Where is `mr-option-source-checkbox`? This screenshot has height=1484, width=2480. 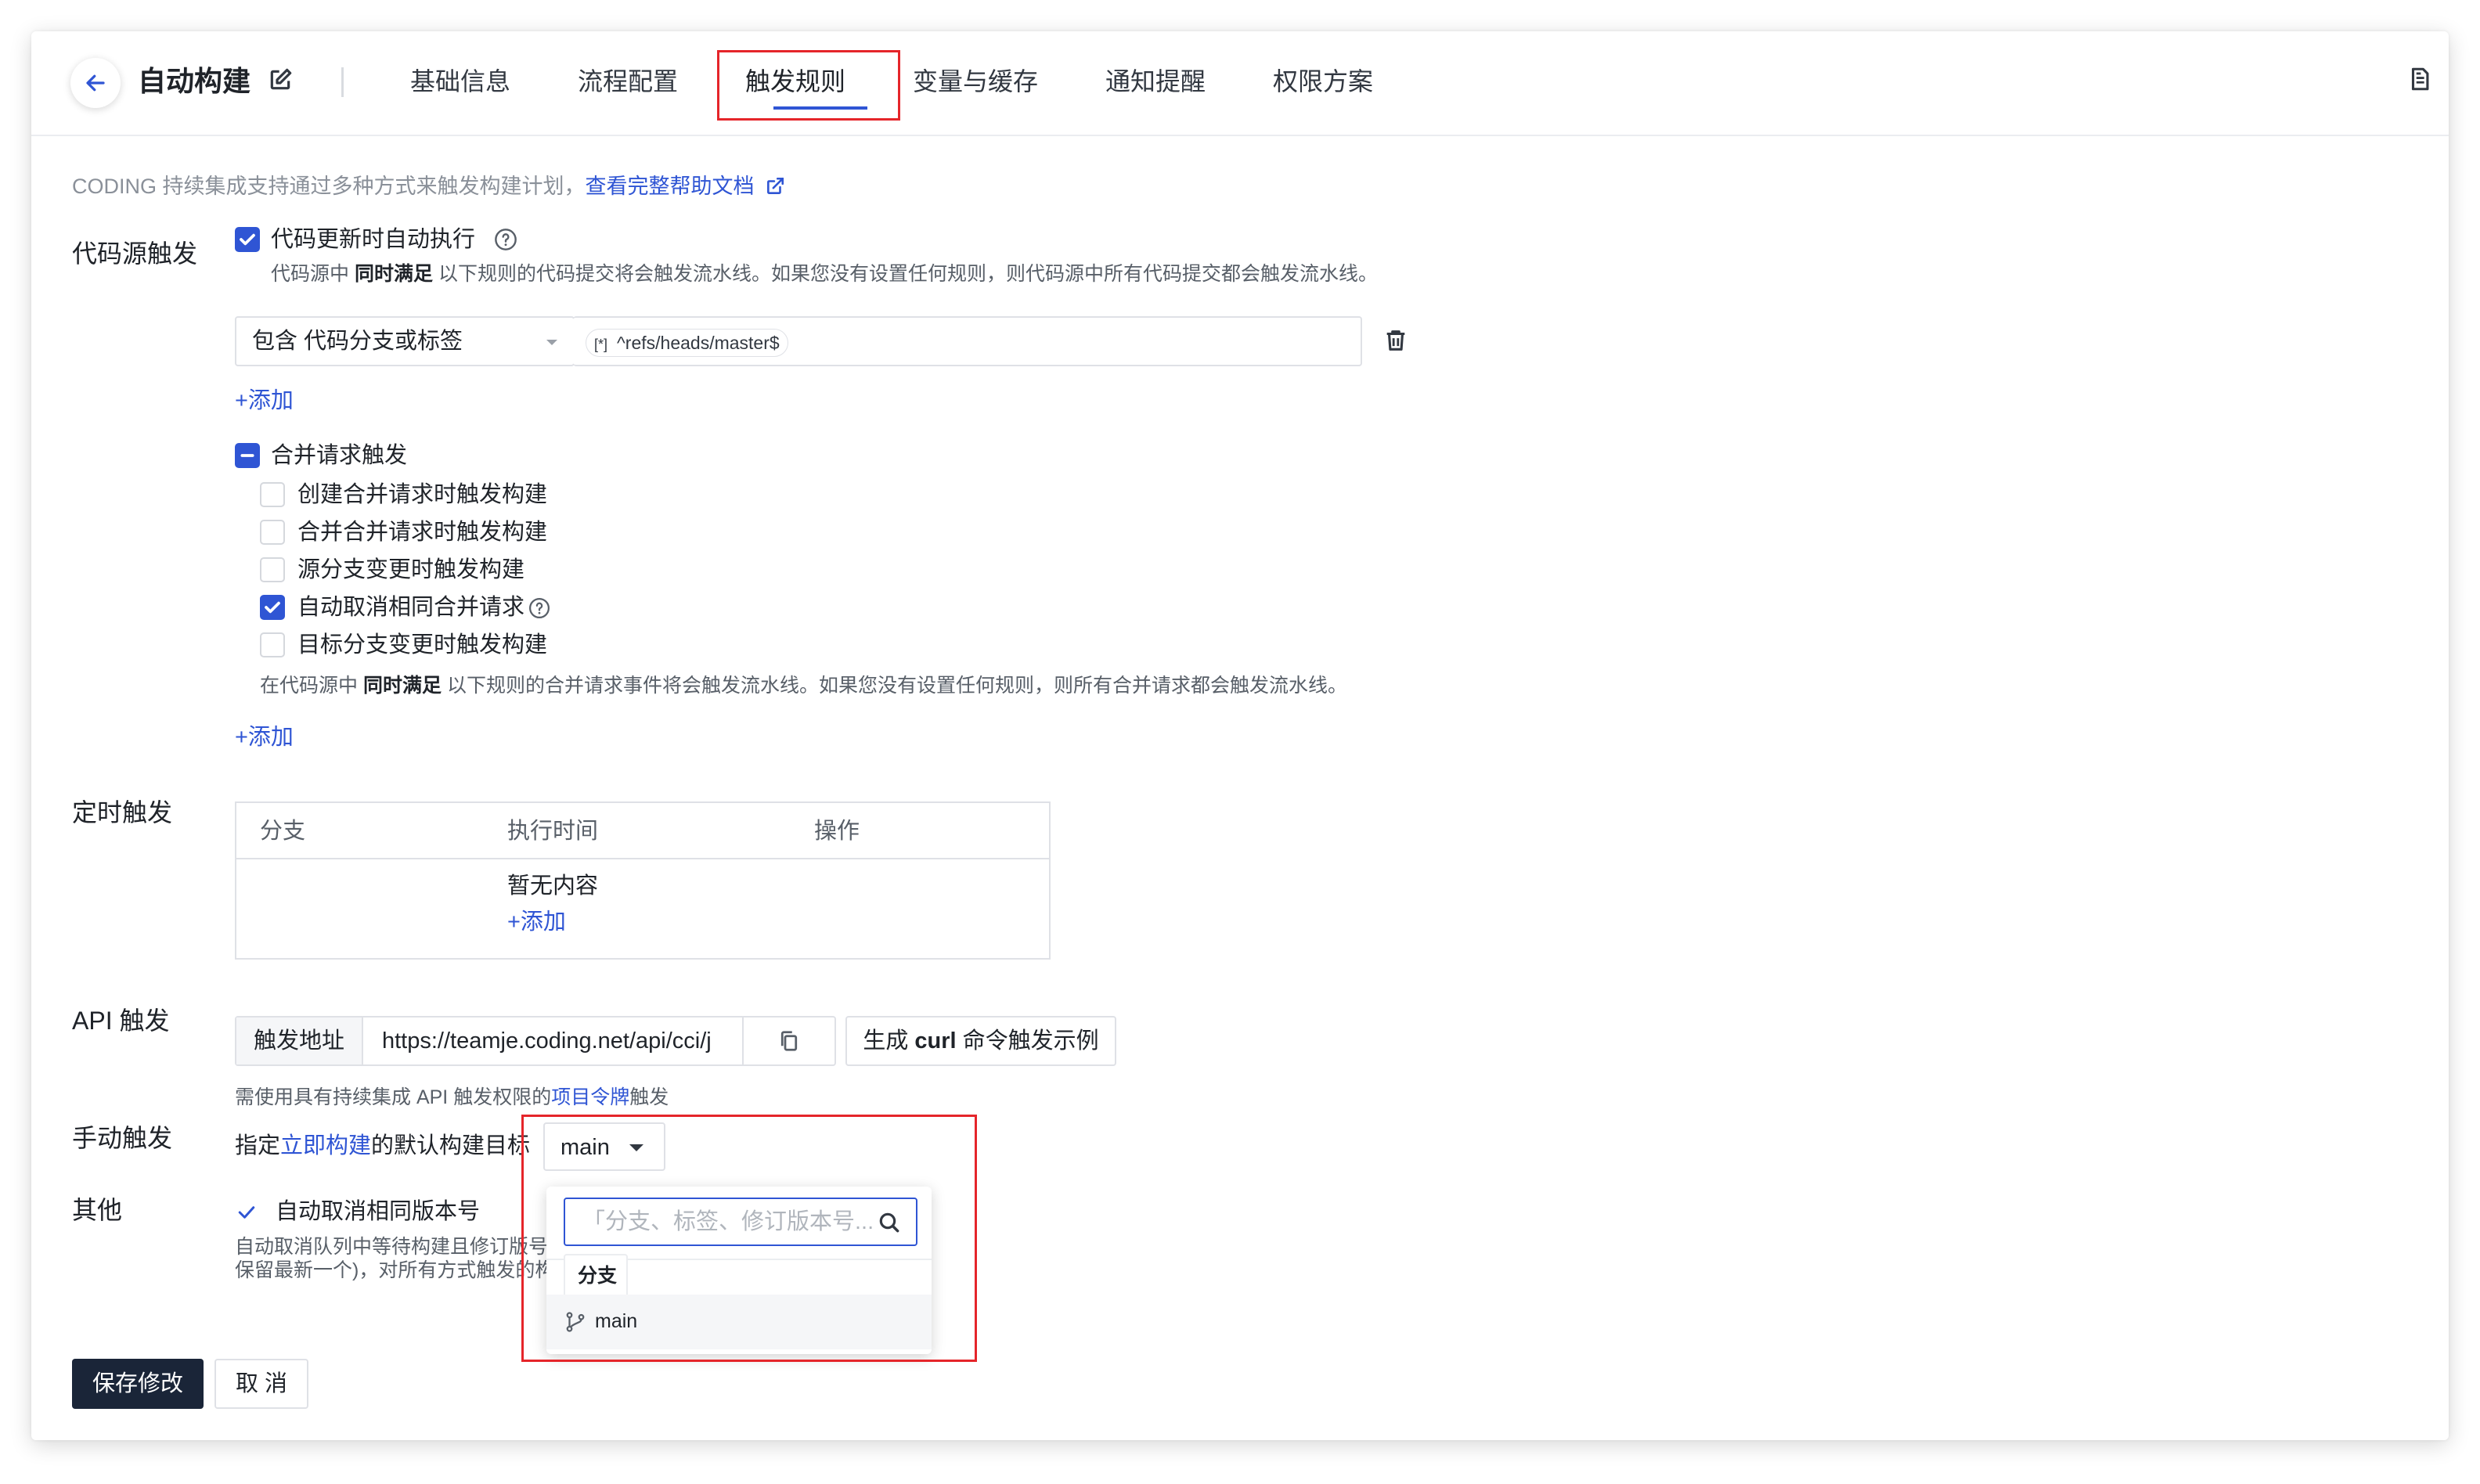
mr-option-source-checkbox is located at coordinates (272, 569).